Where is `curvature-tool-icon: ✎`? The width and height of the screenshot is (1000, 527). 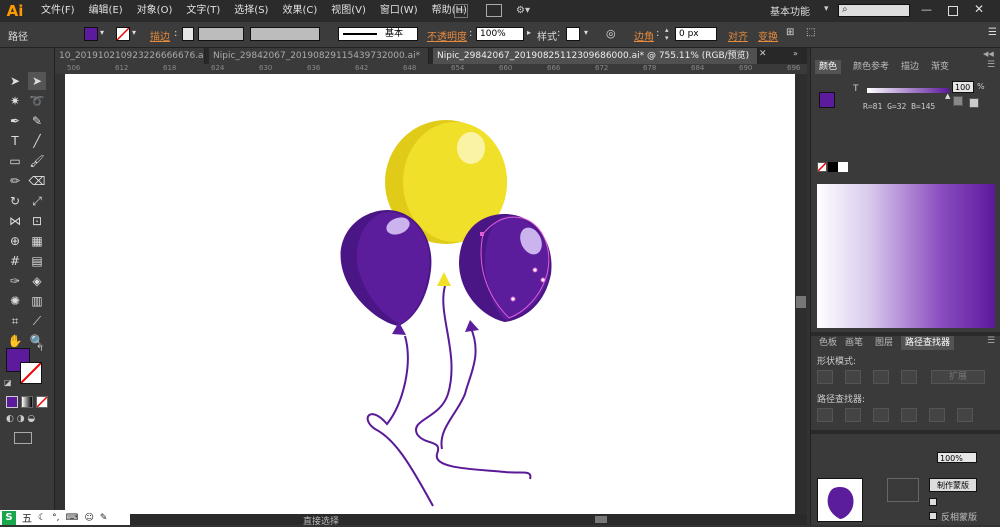 curvature-tool-icon: ✎ is located at coordinates (37, 121).